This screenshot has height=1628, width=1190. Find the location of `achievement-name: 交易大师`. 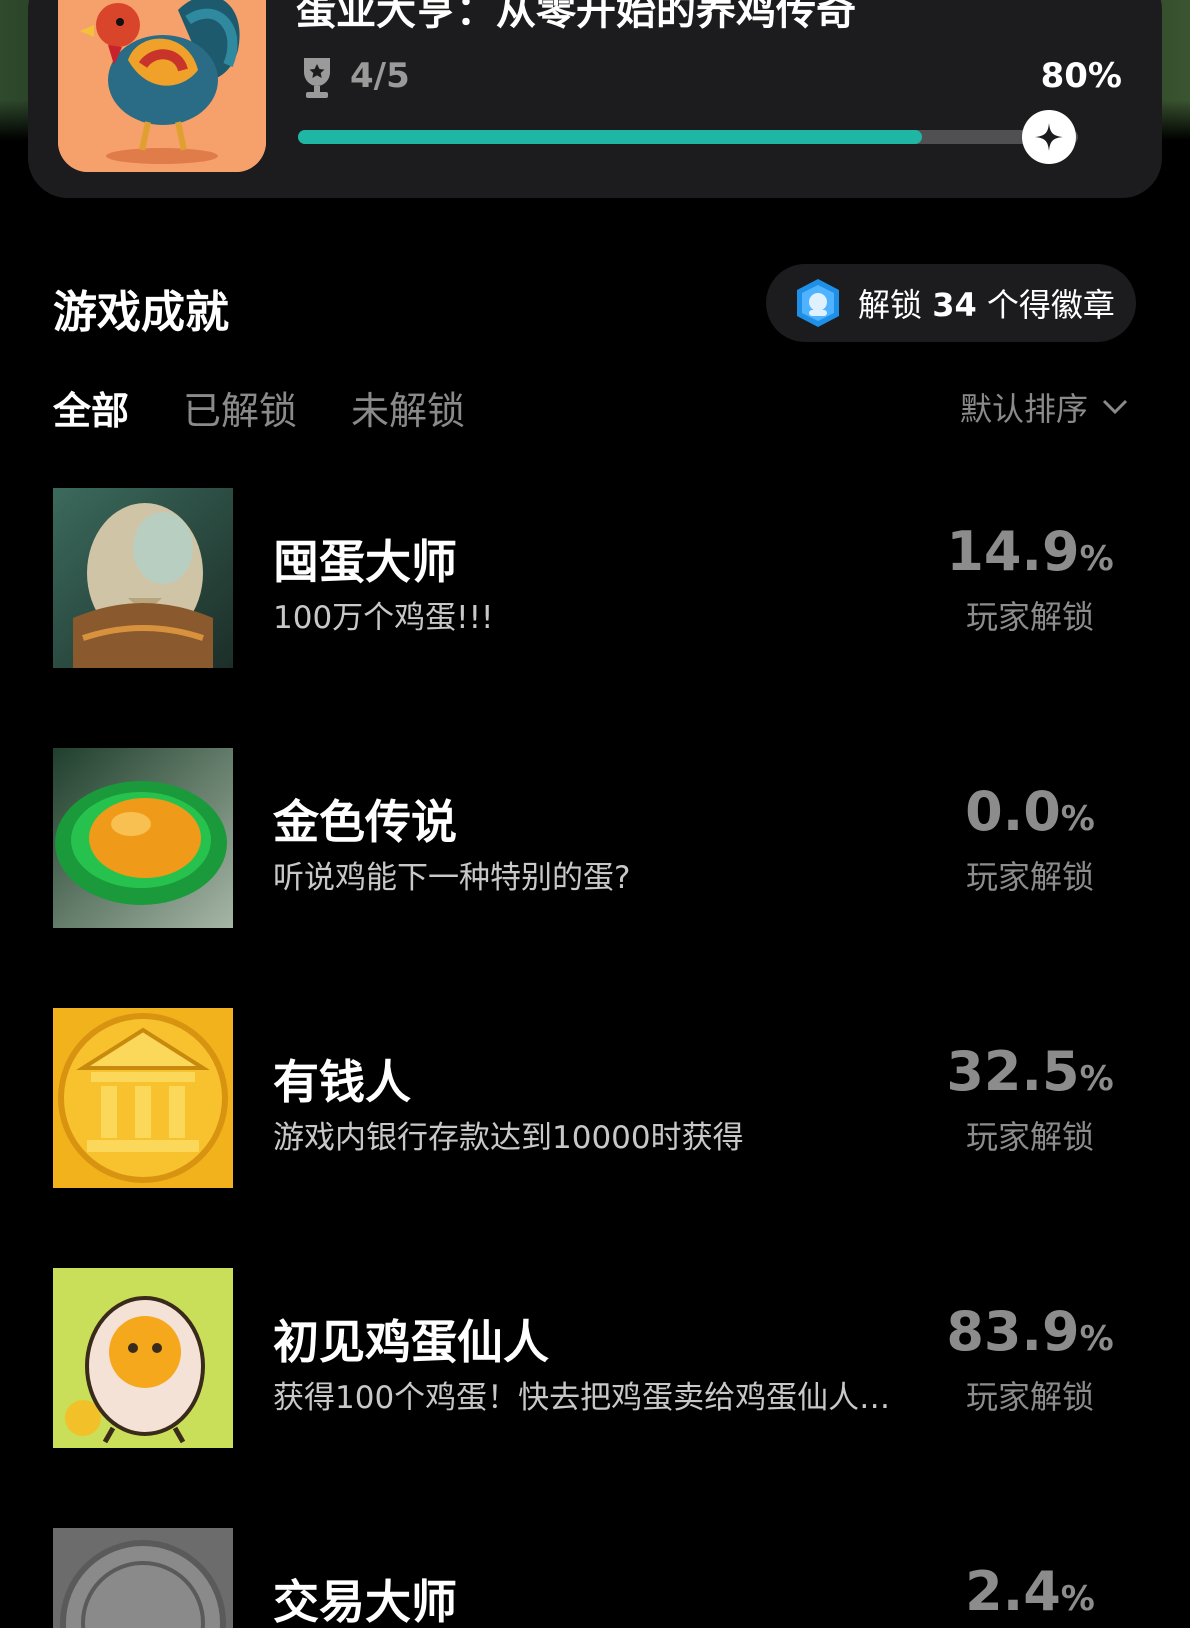

achievement-name: 交易大师 is located at coordinates (365, 1601).